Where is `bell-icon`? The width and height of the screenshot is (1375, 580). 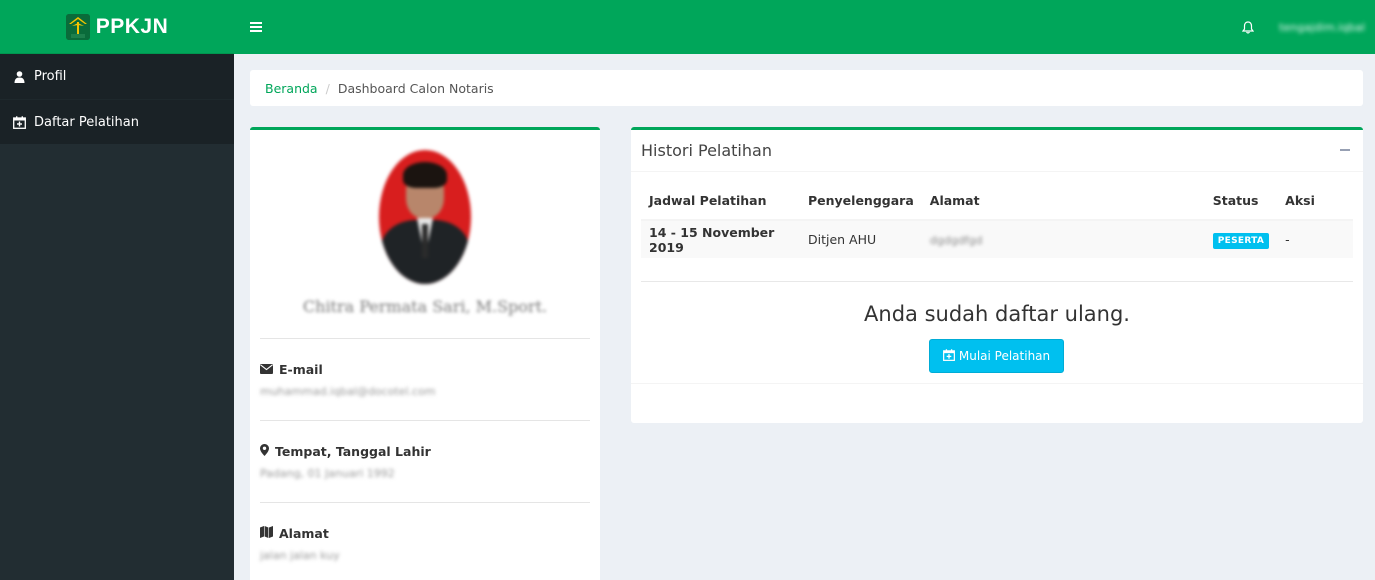
bell-icon is located at coordinates (1248, 27).